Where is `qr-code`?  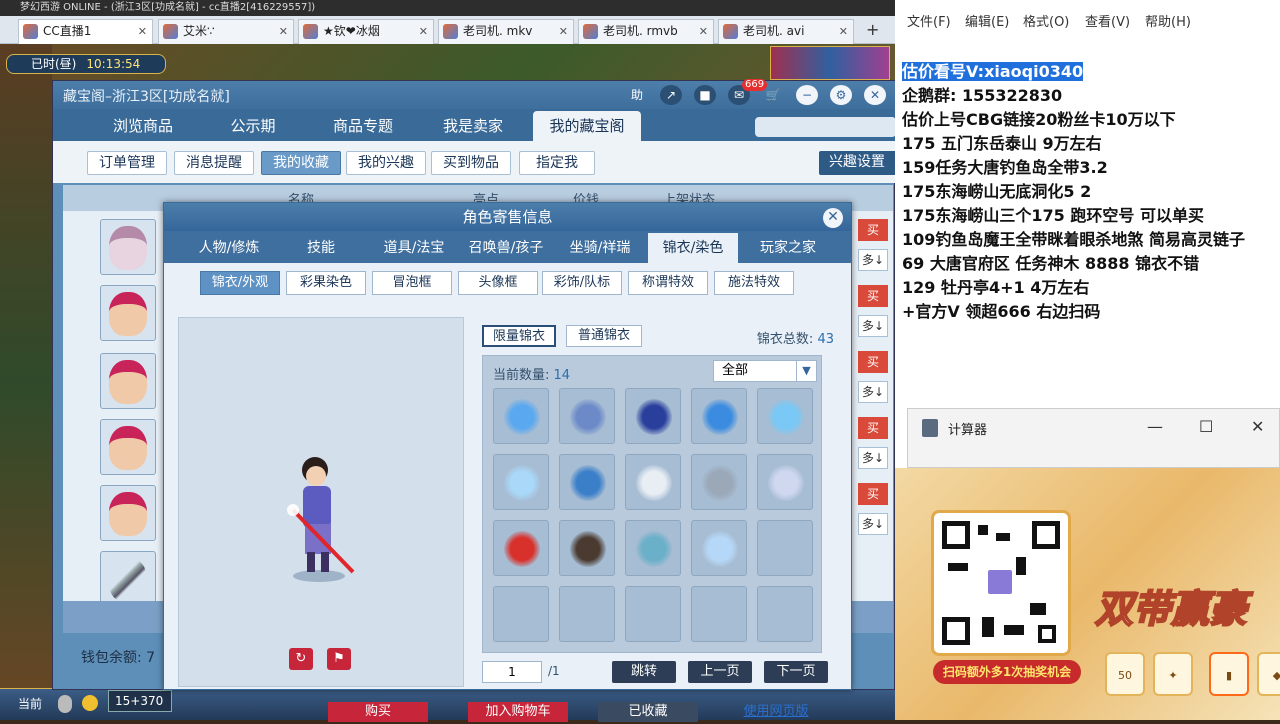 qr-code is located at coordinates (1001, 583).